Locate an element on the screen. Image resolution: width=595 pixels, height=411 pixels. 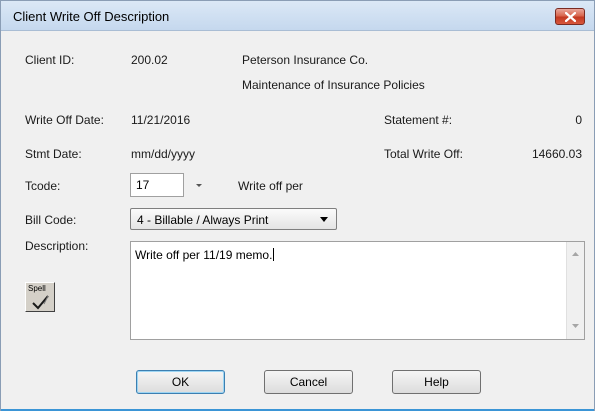
write-off-date-label: Write Off Date: is located at coordinates (64, 120).